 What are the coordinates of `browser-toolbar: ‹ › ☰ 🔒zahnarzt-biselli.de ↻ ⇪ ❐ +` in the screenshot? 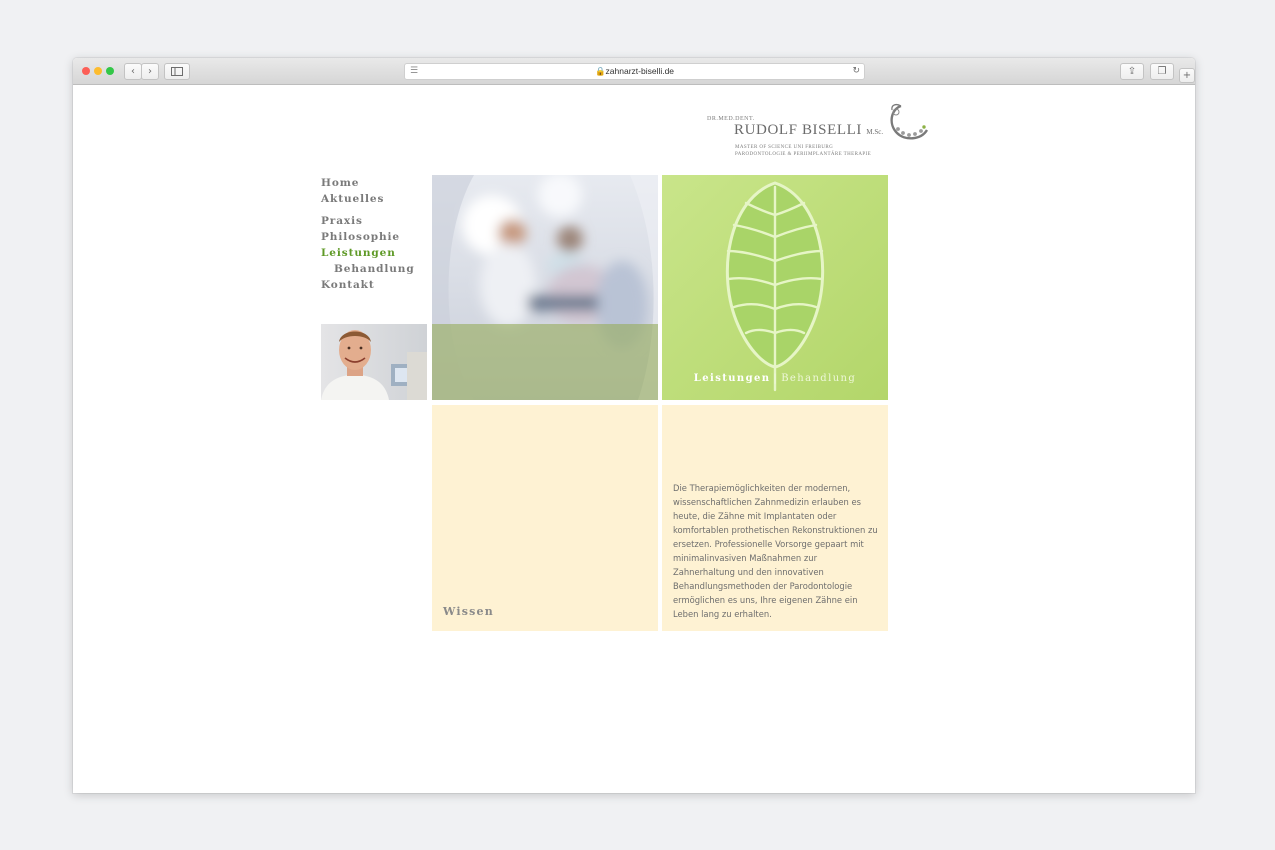 It's located at (634, 71).